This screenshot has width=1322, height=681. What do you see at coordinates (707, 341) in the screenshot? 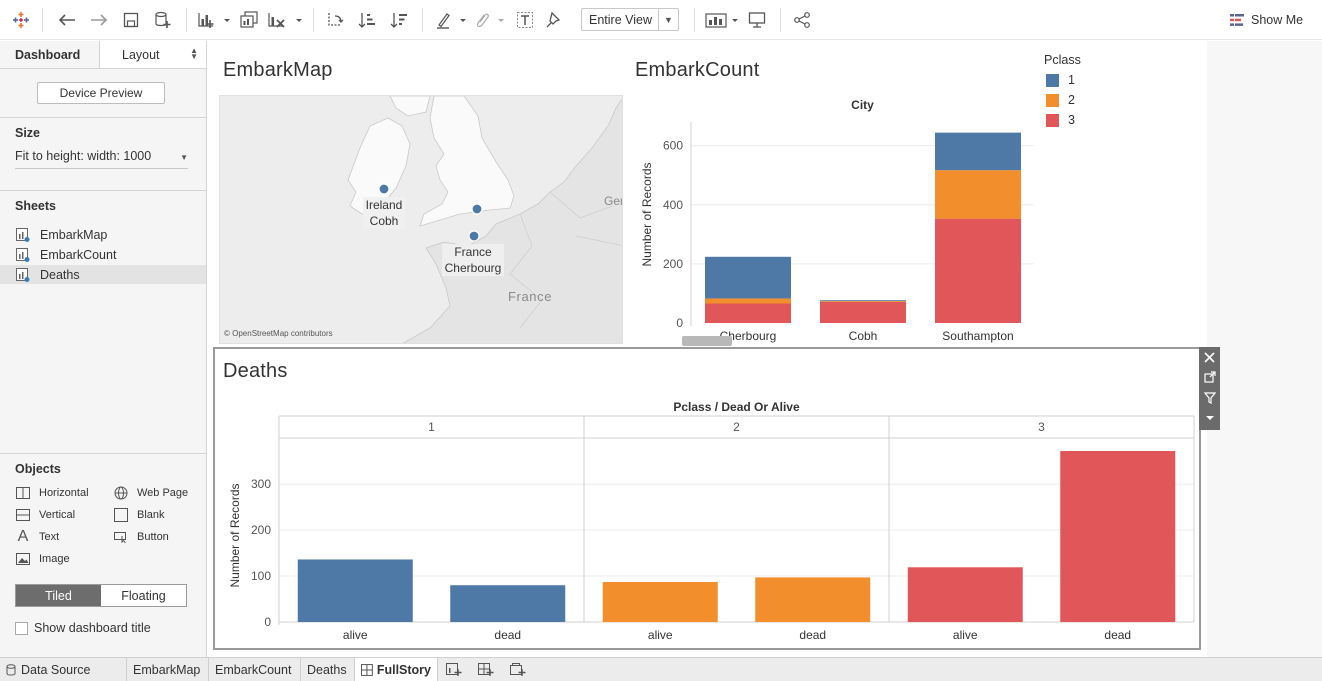
I see `resize-handle` at bounding box center [707, 341].